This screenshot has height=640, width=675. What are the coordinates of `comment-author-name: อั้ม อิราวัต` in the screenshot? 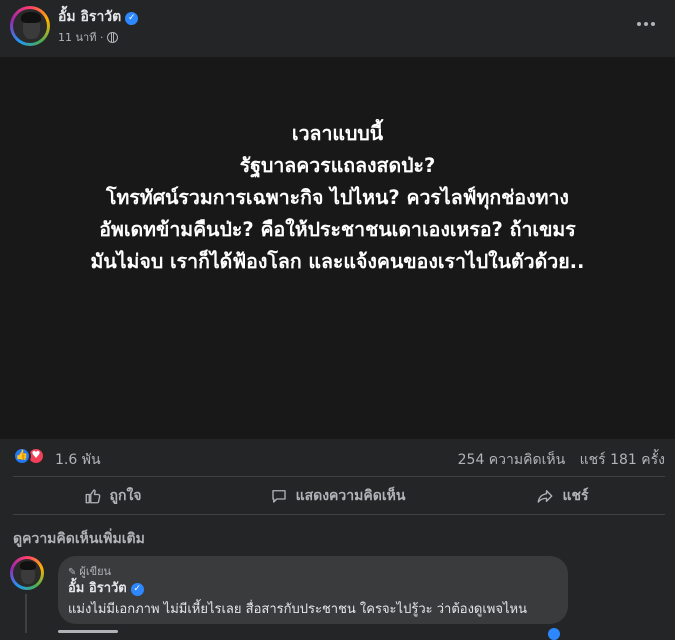 It's located at (97, 588).